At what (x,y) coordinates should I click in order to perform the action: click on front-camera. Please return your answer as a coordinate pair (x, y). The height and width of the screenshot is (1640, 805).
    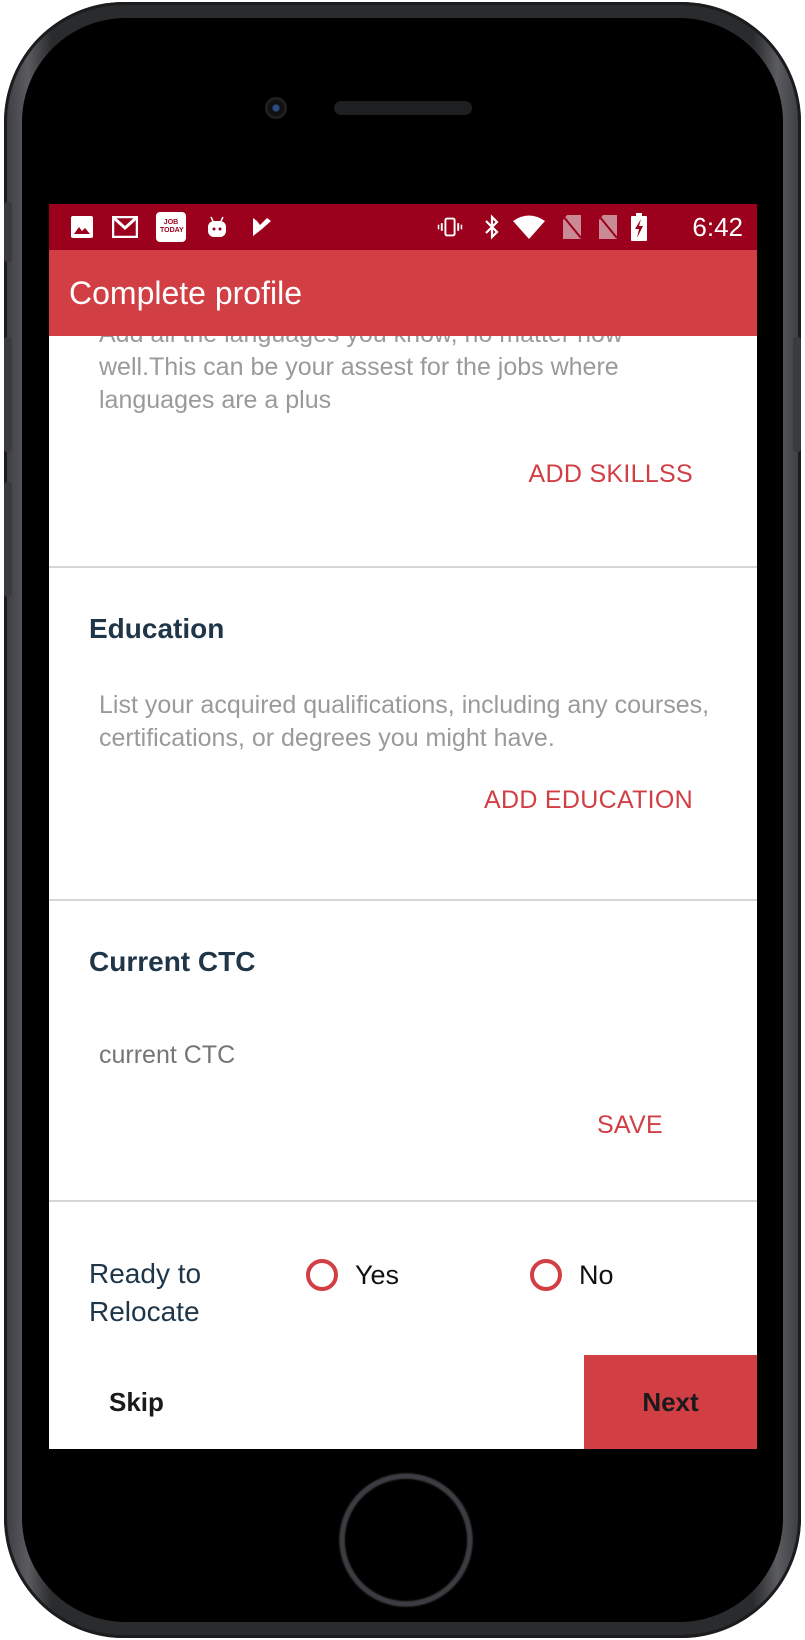
    Looking at the image, I should click on (276, 108).